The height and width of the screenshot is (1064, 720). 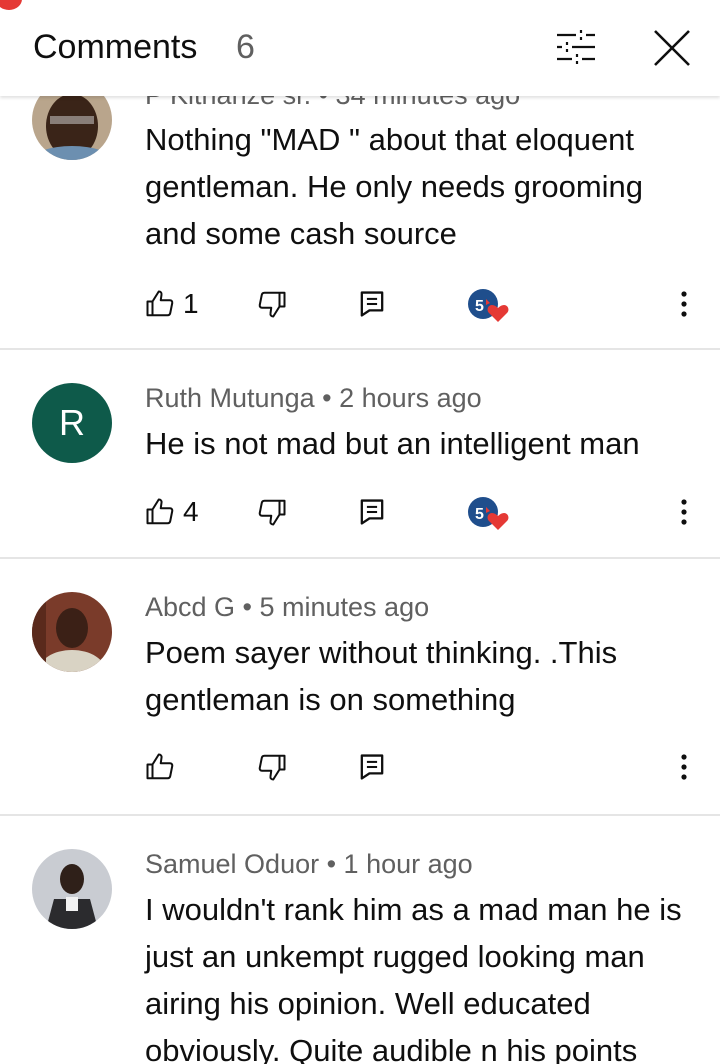 I want to click on comment-text: He is not mad but an intelligent man, so click(x=392, y=443).